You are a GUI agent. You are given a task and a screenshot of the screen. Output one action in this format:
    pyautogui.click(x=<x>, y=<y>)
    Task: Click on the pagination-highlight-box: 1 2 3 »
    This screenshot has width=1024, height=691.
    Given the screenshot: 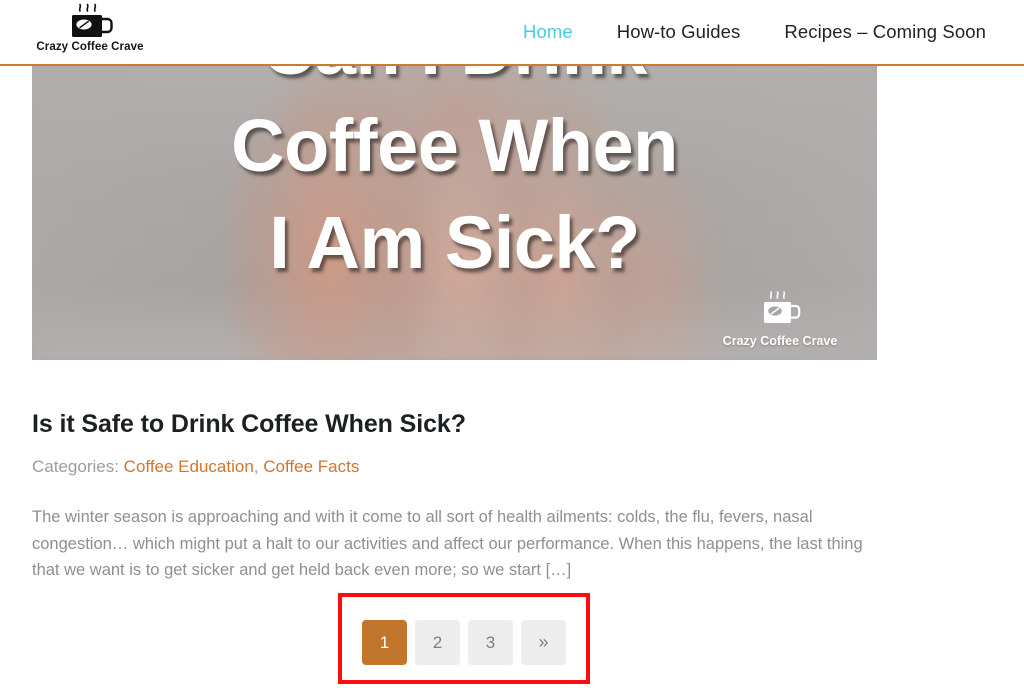 What is the action you would take?
    pyautogui.click(x=464, y=638)
    